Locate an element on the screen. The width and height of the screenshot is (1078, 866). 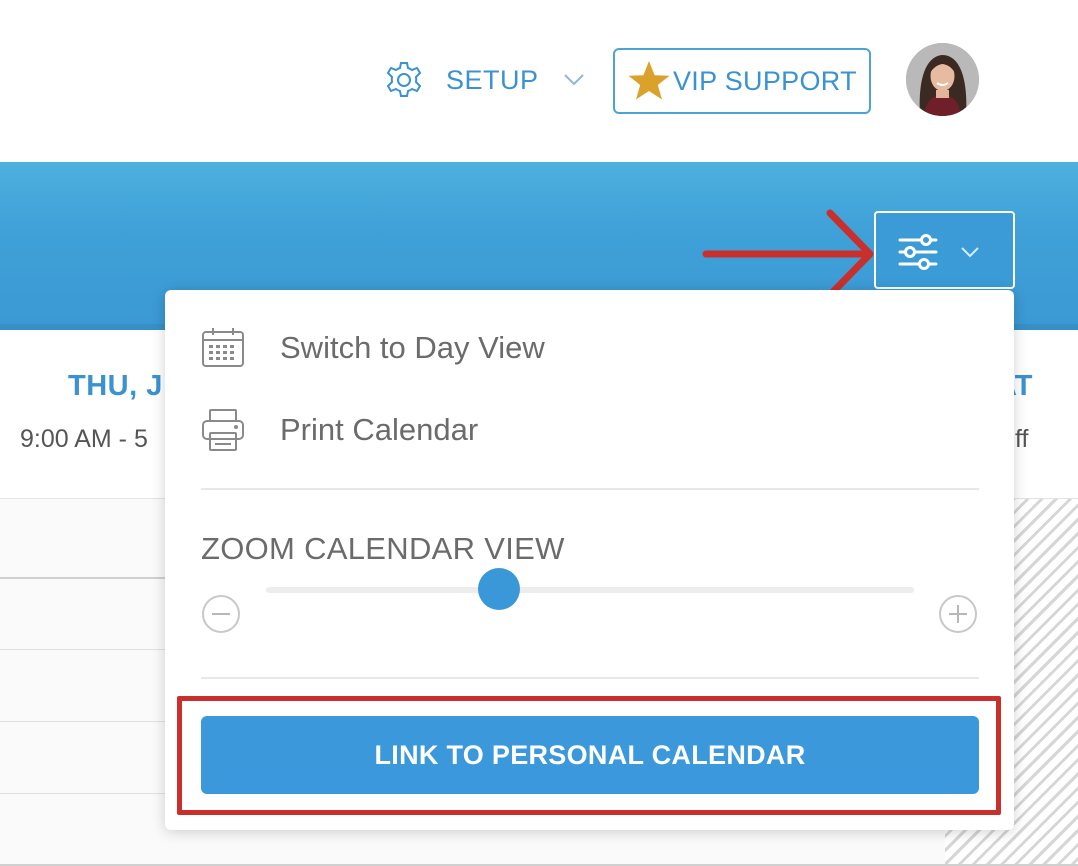
user-avatar is located at coordinates (942, 79).